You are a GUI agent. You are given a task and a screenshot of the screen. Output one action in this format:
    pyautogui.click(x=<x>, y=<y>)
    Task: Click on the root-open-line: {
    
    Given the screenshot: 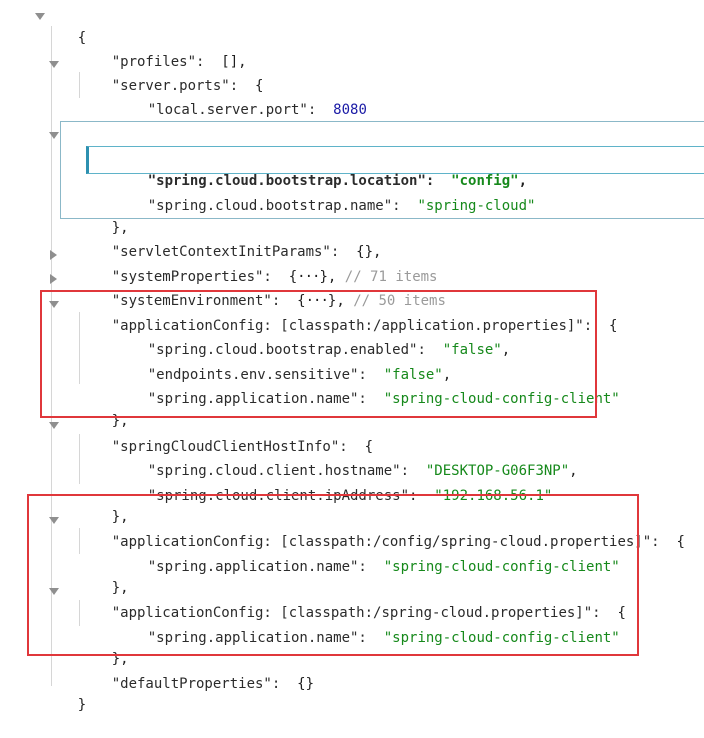 What is the action you would take?
    pyautogui.click(x=60, y=25)
    